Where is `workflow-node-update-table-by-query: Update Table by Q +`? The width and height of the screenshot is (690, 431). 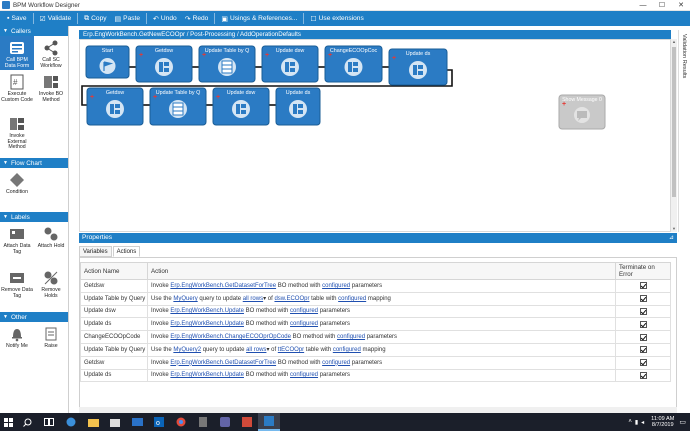 workflow-node-update-table-by-query: Update Table by Q + is located at coordinates (227, 64).